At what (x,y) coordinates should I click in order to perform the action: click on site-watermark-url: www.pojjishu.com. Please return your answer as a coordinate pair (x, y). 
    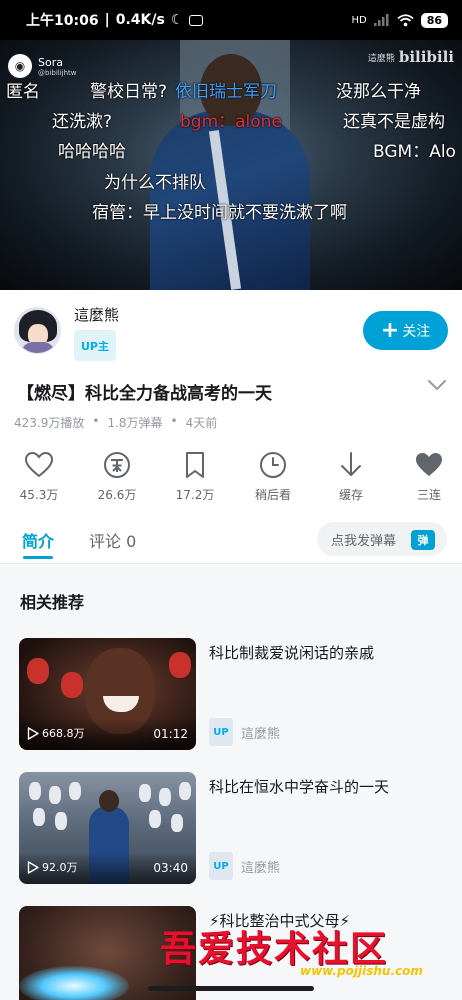
    Looking at the image, I should click on (361, 971).